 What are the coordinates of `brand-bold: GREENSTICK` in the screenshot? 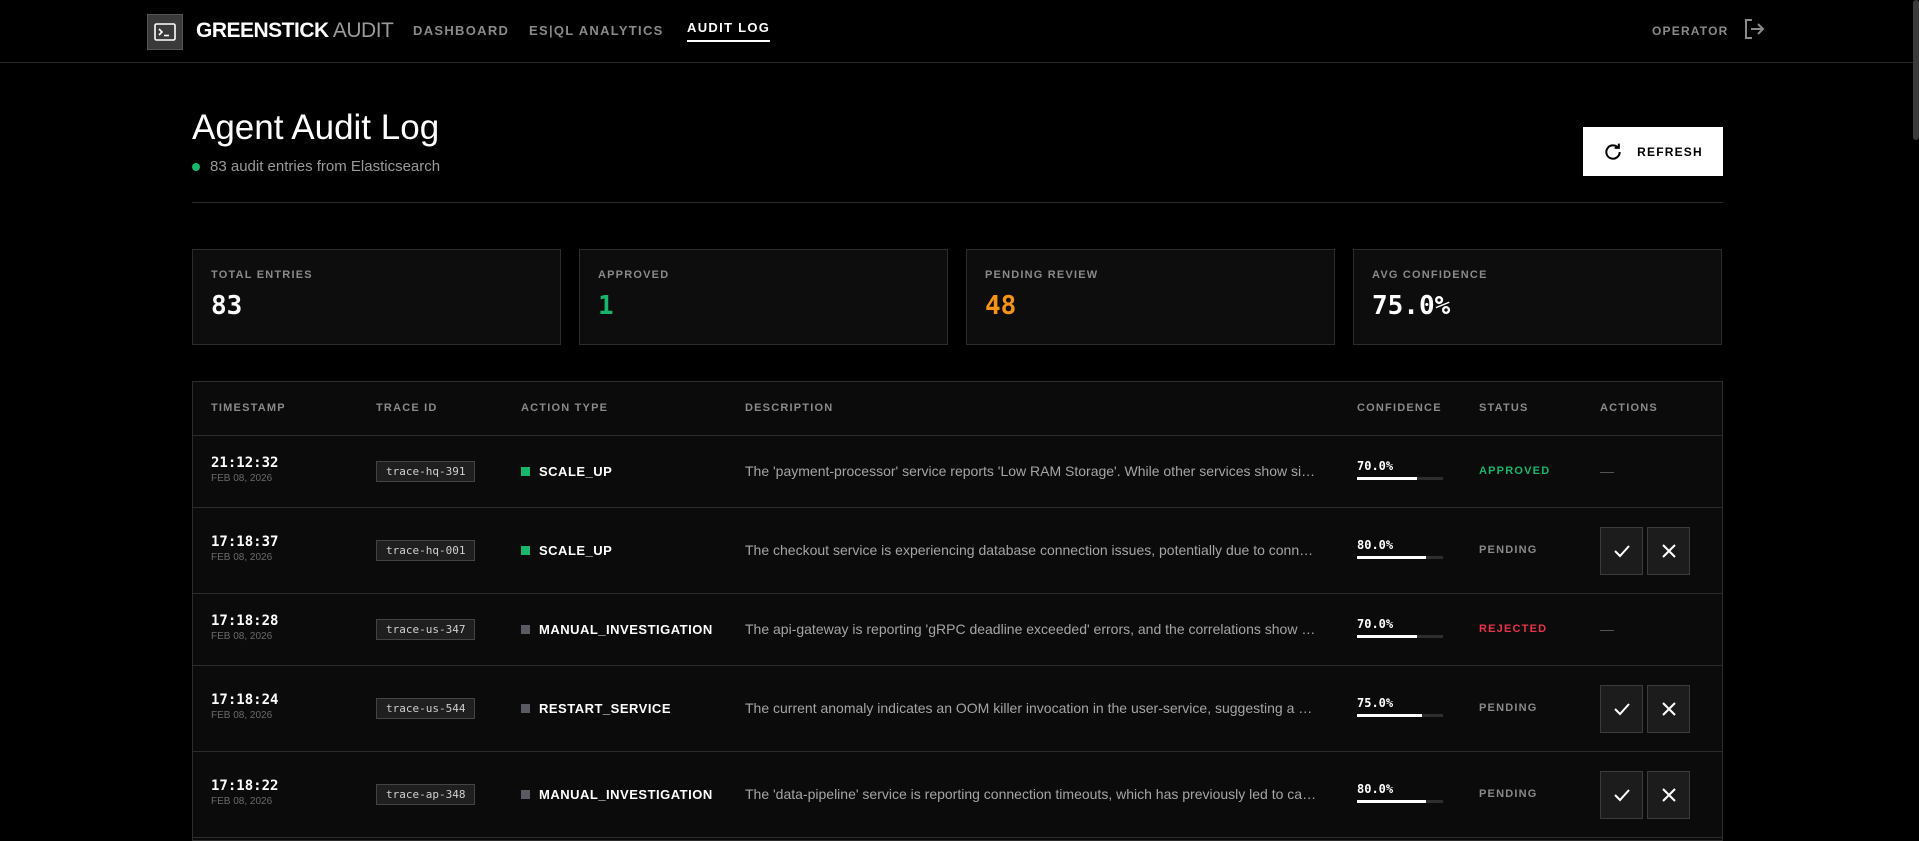 It's located at (262, 30).